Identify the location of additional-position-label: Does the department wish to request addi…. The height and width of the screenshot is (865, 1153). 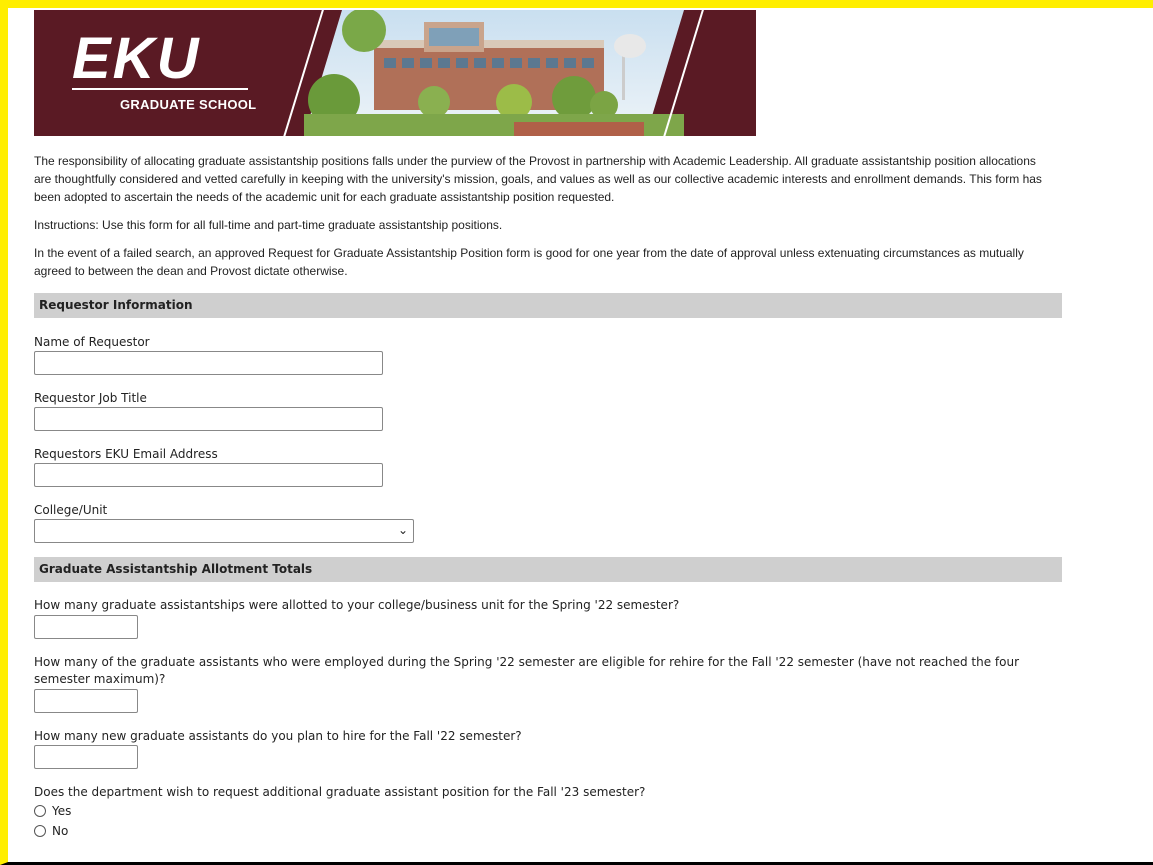
(340, 792).